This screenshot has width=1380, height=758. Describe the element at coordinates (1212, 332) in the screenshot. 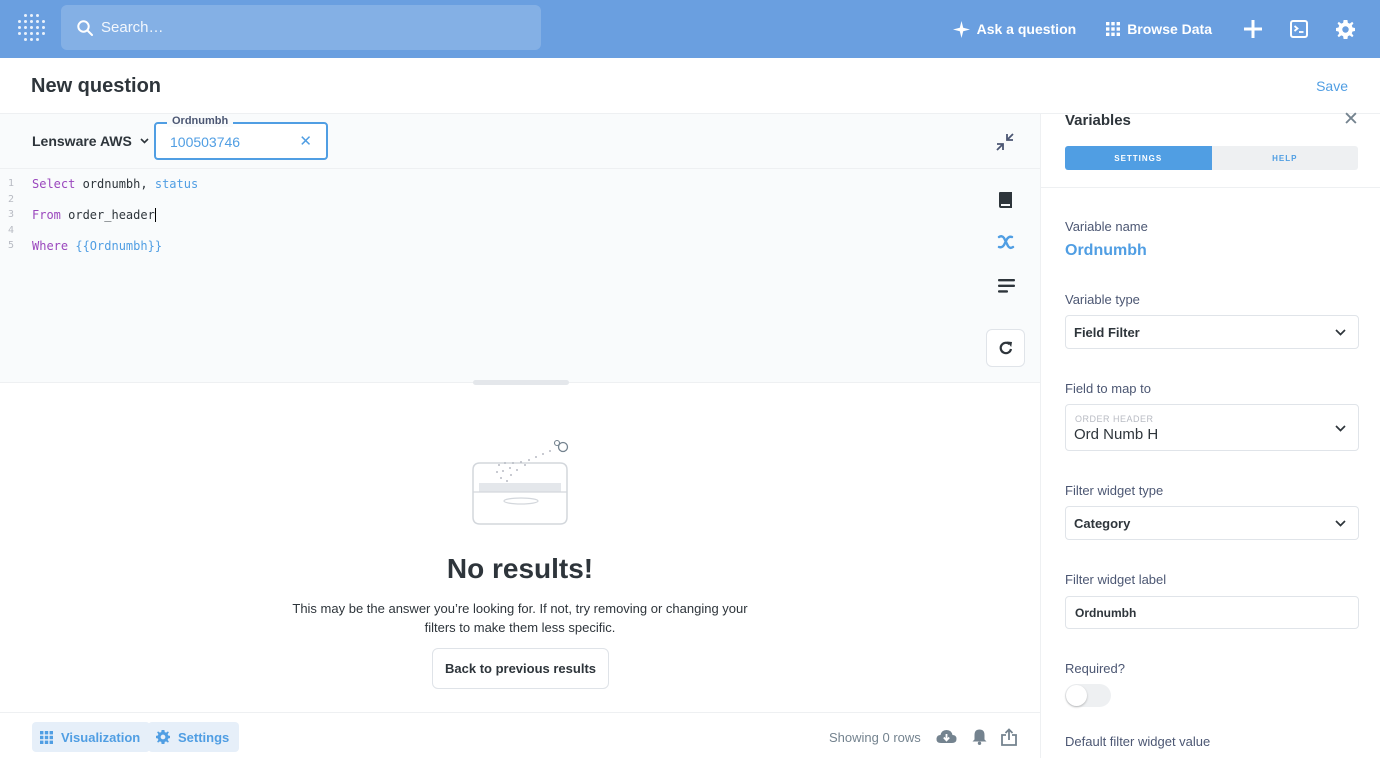

I see `variable-type-select: Field Filter` at that location.